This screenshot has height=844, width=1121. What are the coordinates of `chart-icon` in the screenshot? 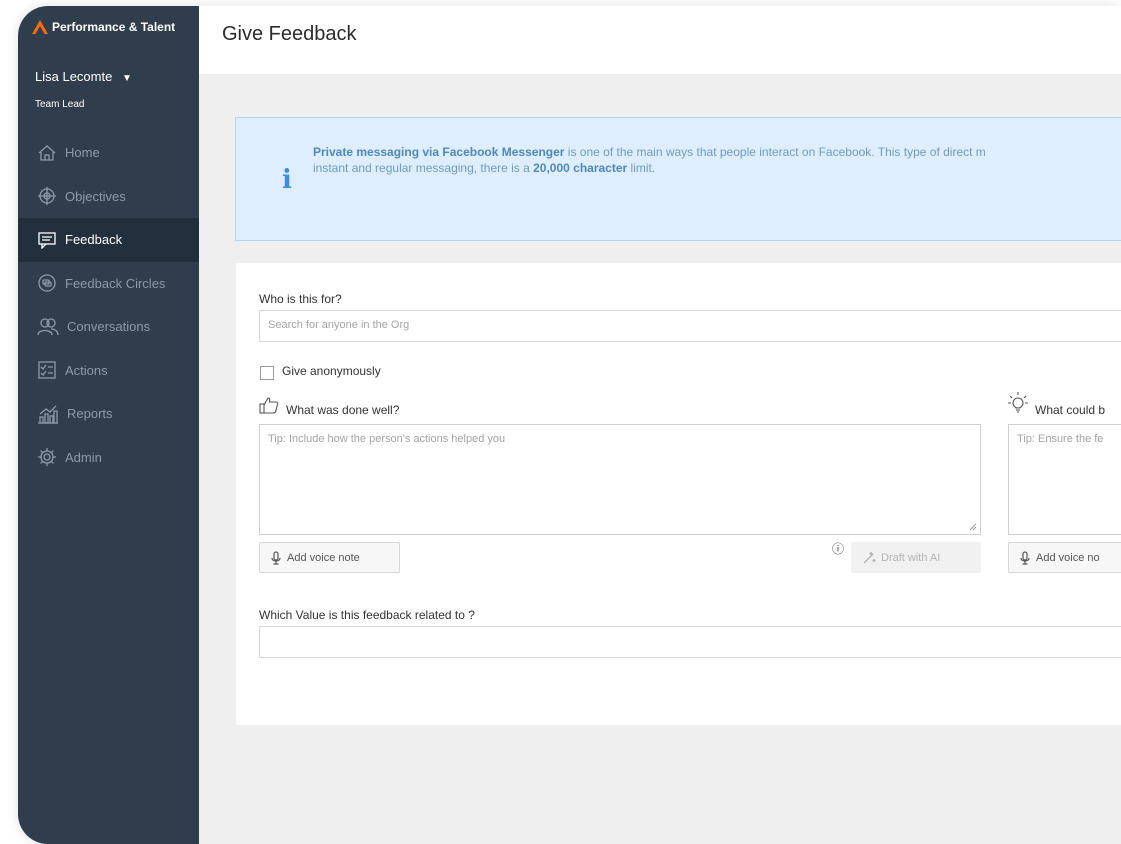 It's located at (48, 414).